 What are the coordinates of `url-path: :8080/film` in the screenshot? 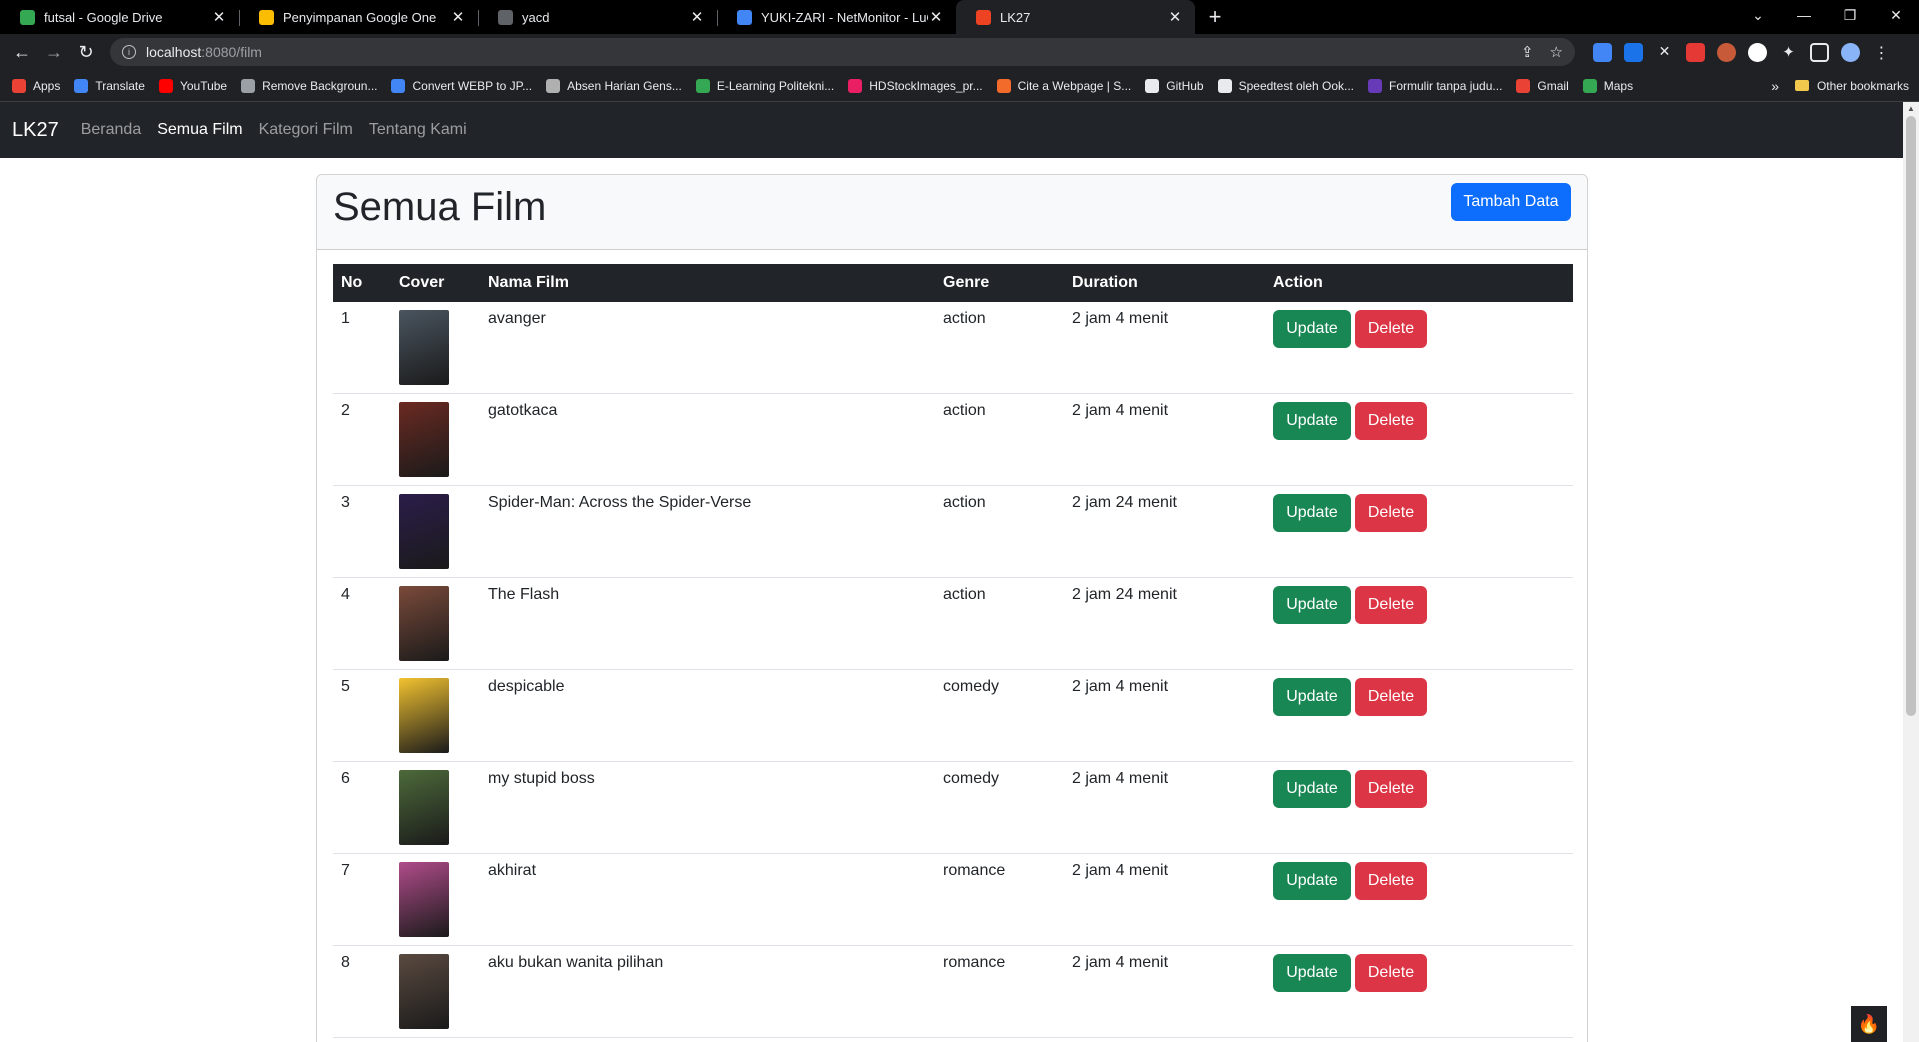 It's located at (231, 52).